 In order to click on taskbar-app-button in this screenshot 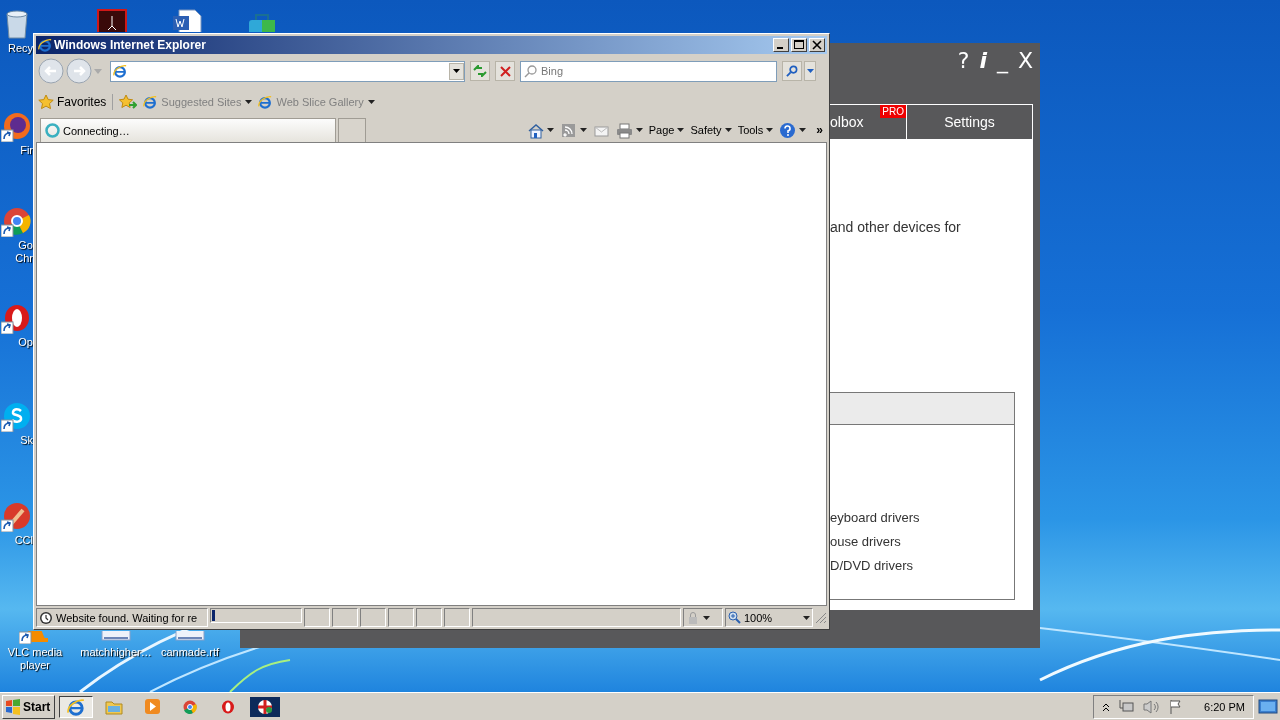, I will do `click(265, 706)`.